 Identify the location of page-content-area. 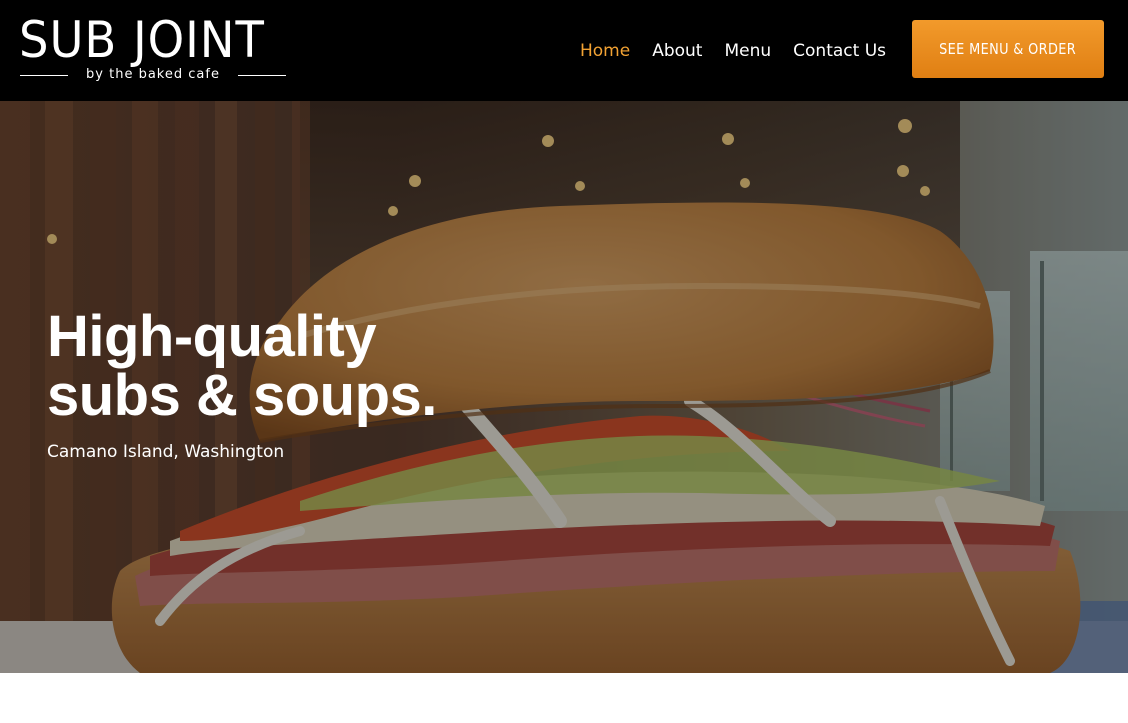
(564, 698).